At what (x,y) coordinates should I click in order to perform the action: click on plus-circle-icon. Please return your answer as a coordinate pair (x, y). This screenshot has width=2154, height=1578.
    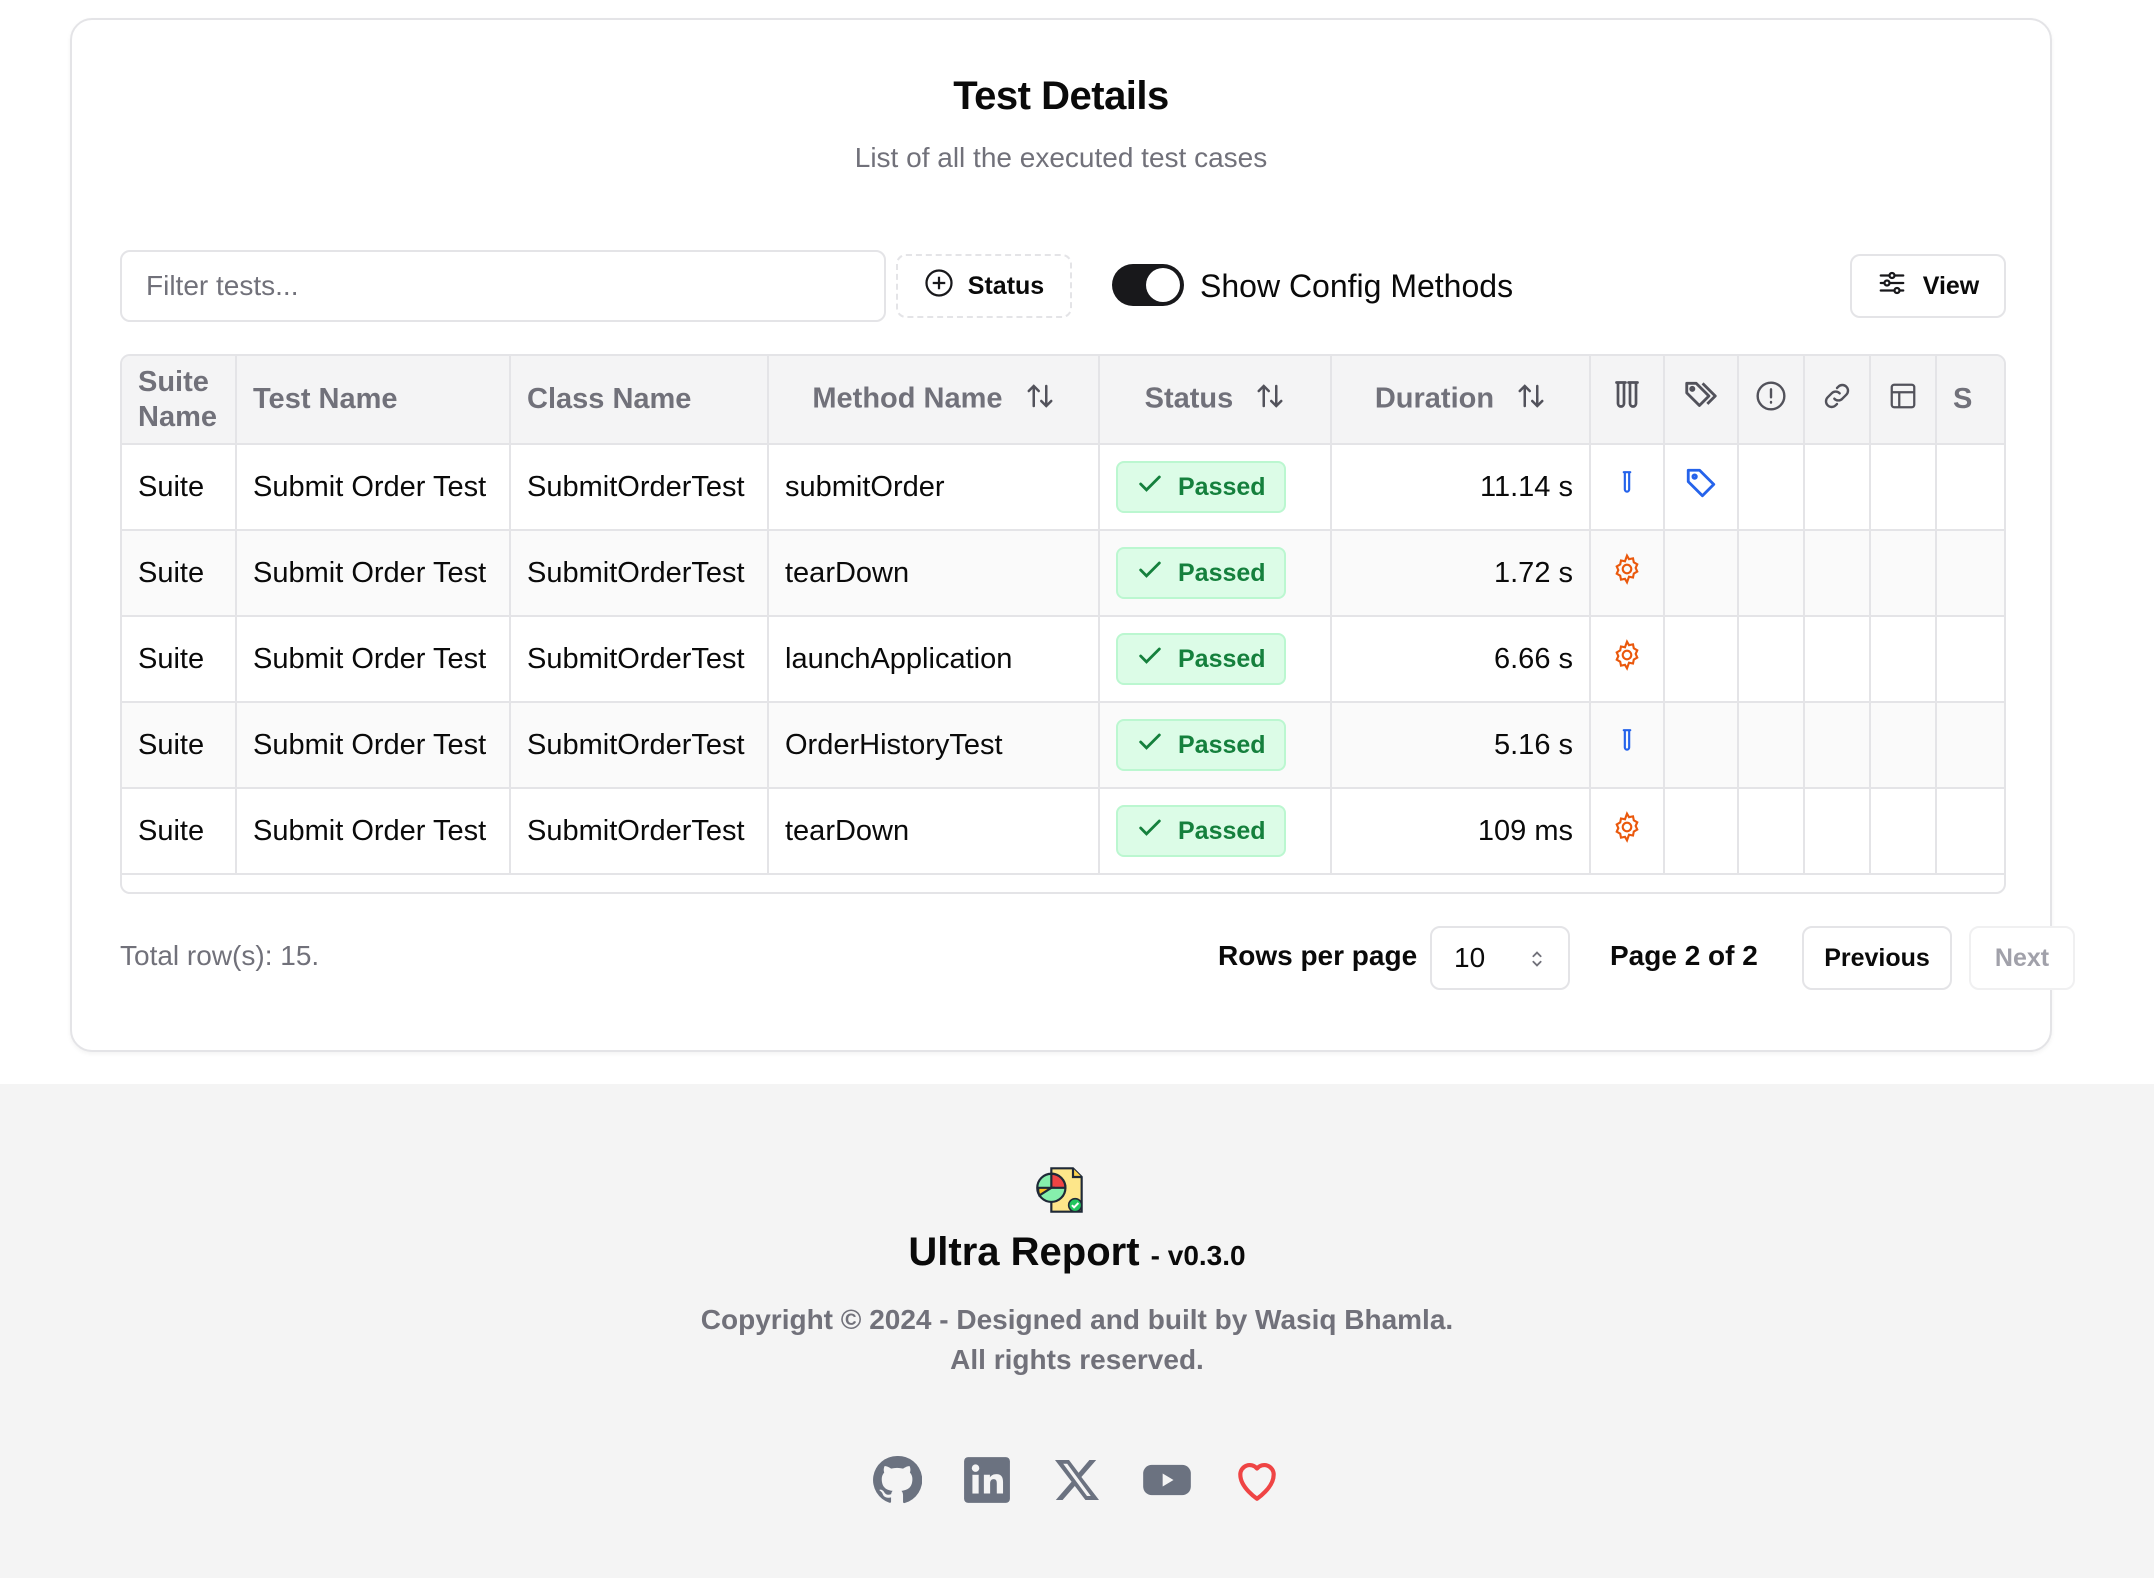
    Looking at the image, I should click on (939, 286).